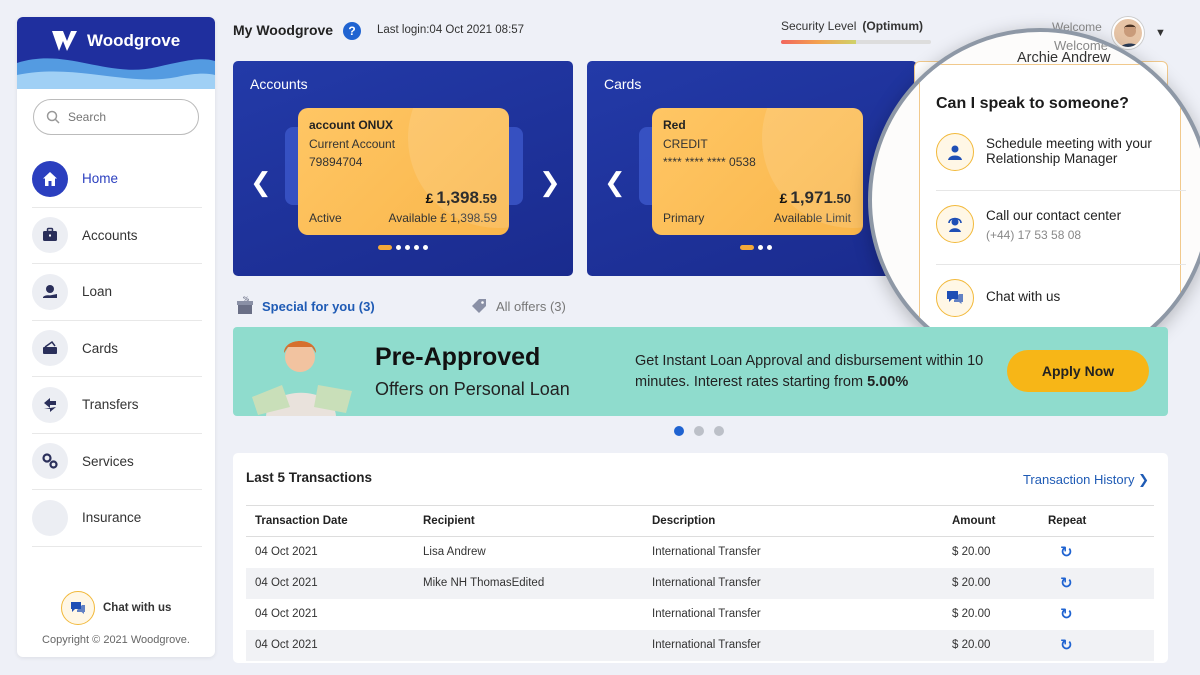  What do you see at coordinates (116, 640) in the screenshot?
I see `copyright: Copyright © 2021 Woodgrove.` at bounding box center [116, 640].